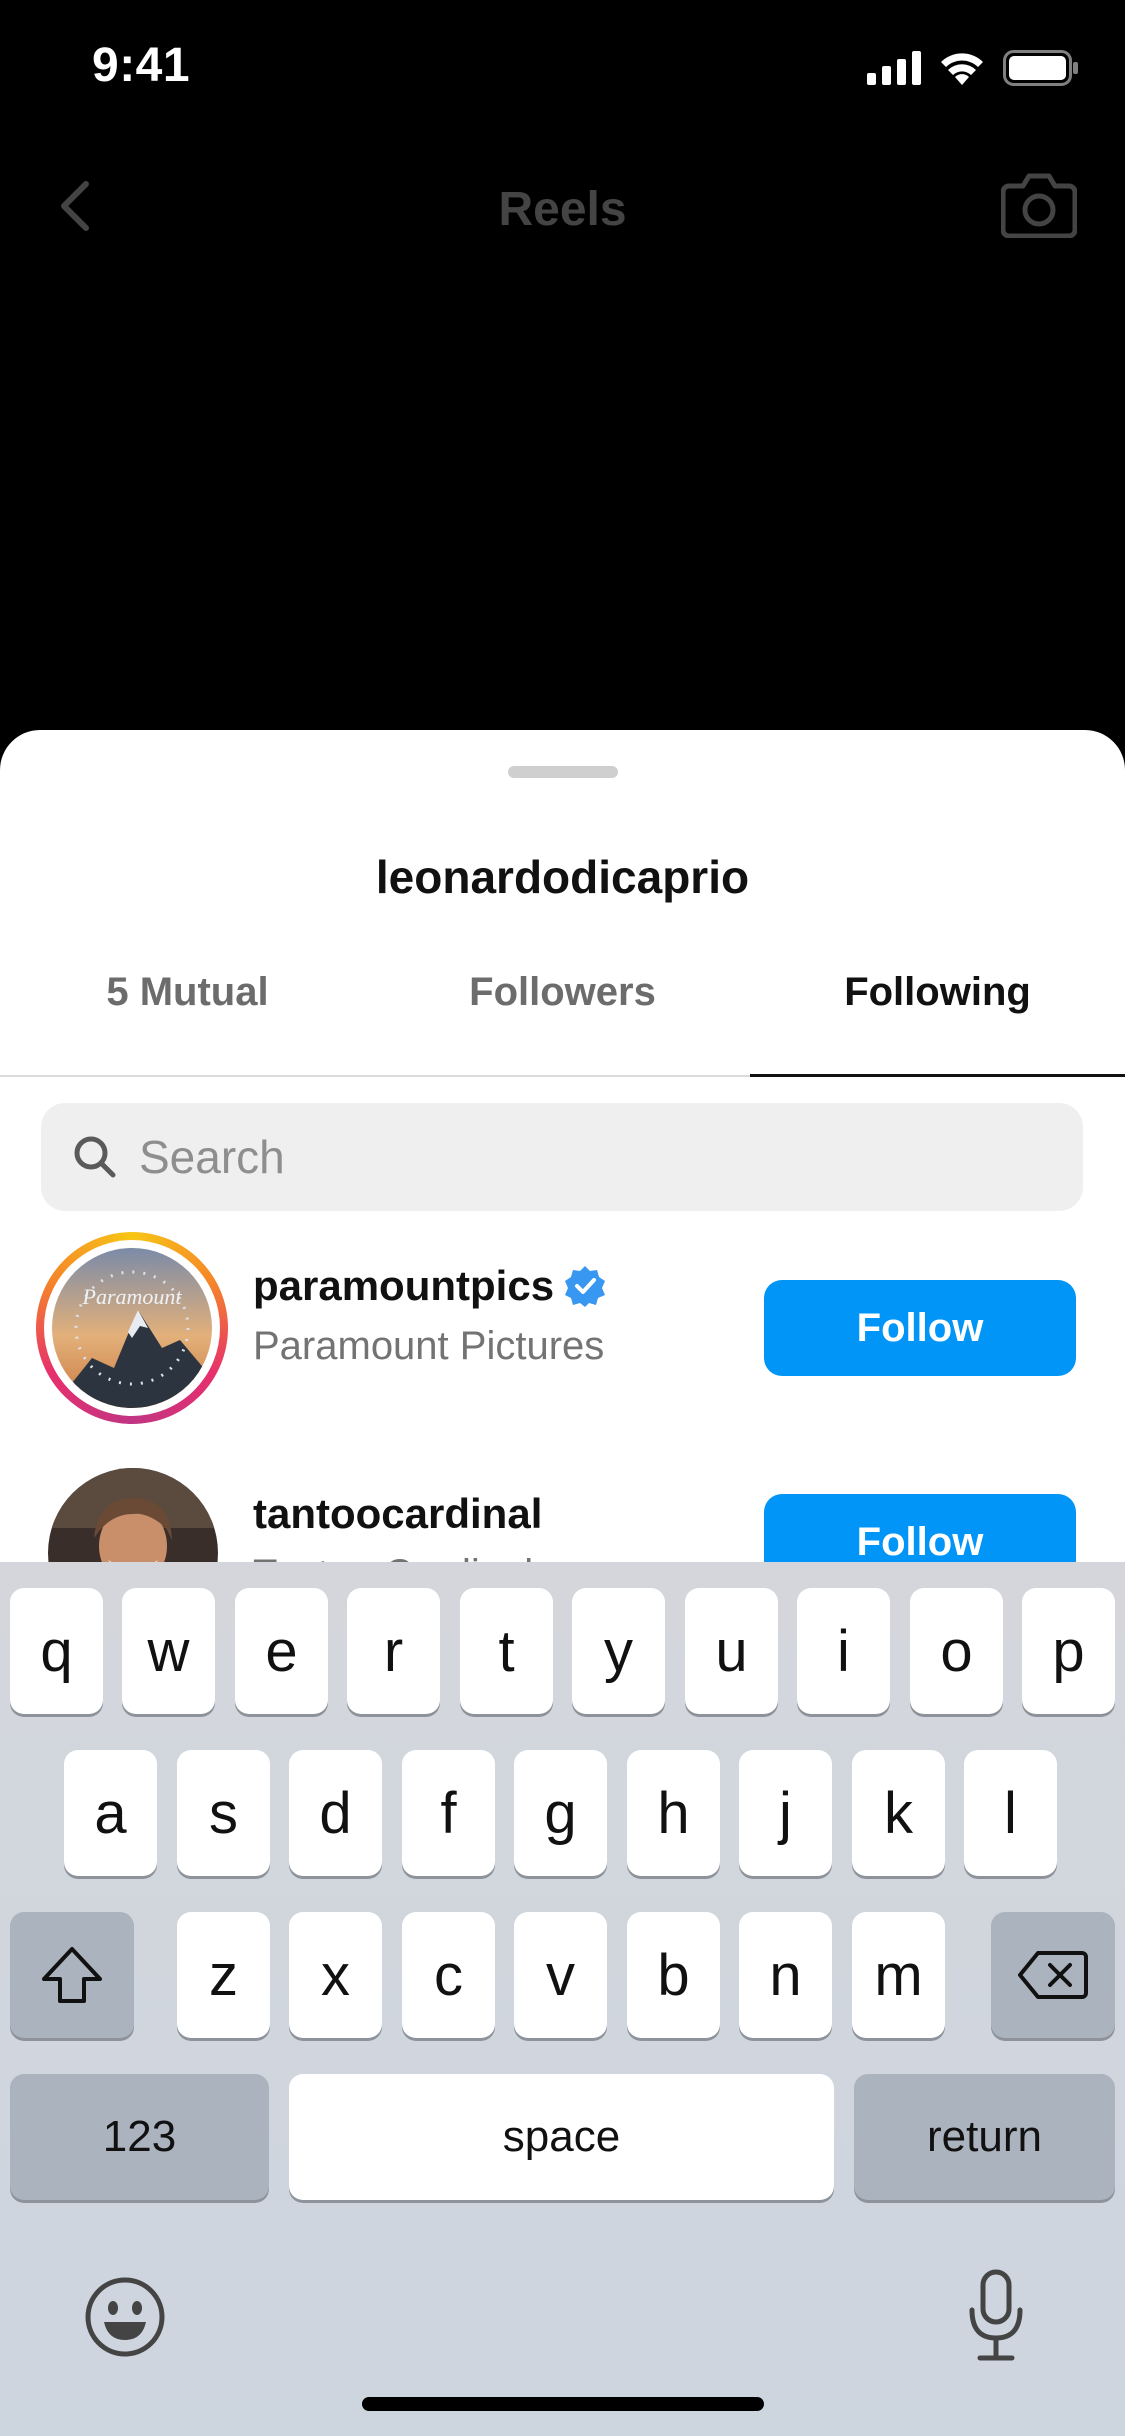  What do you see at coordinates (785, 1975) in the screenshot?
I see `key-n: n` at bounding box center [785, 1975].